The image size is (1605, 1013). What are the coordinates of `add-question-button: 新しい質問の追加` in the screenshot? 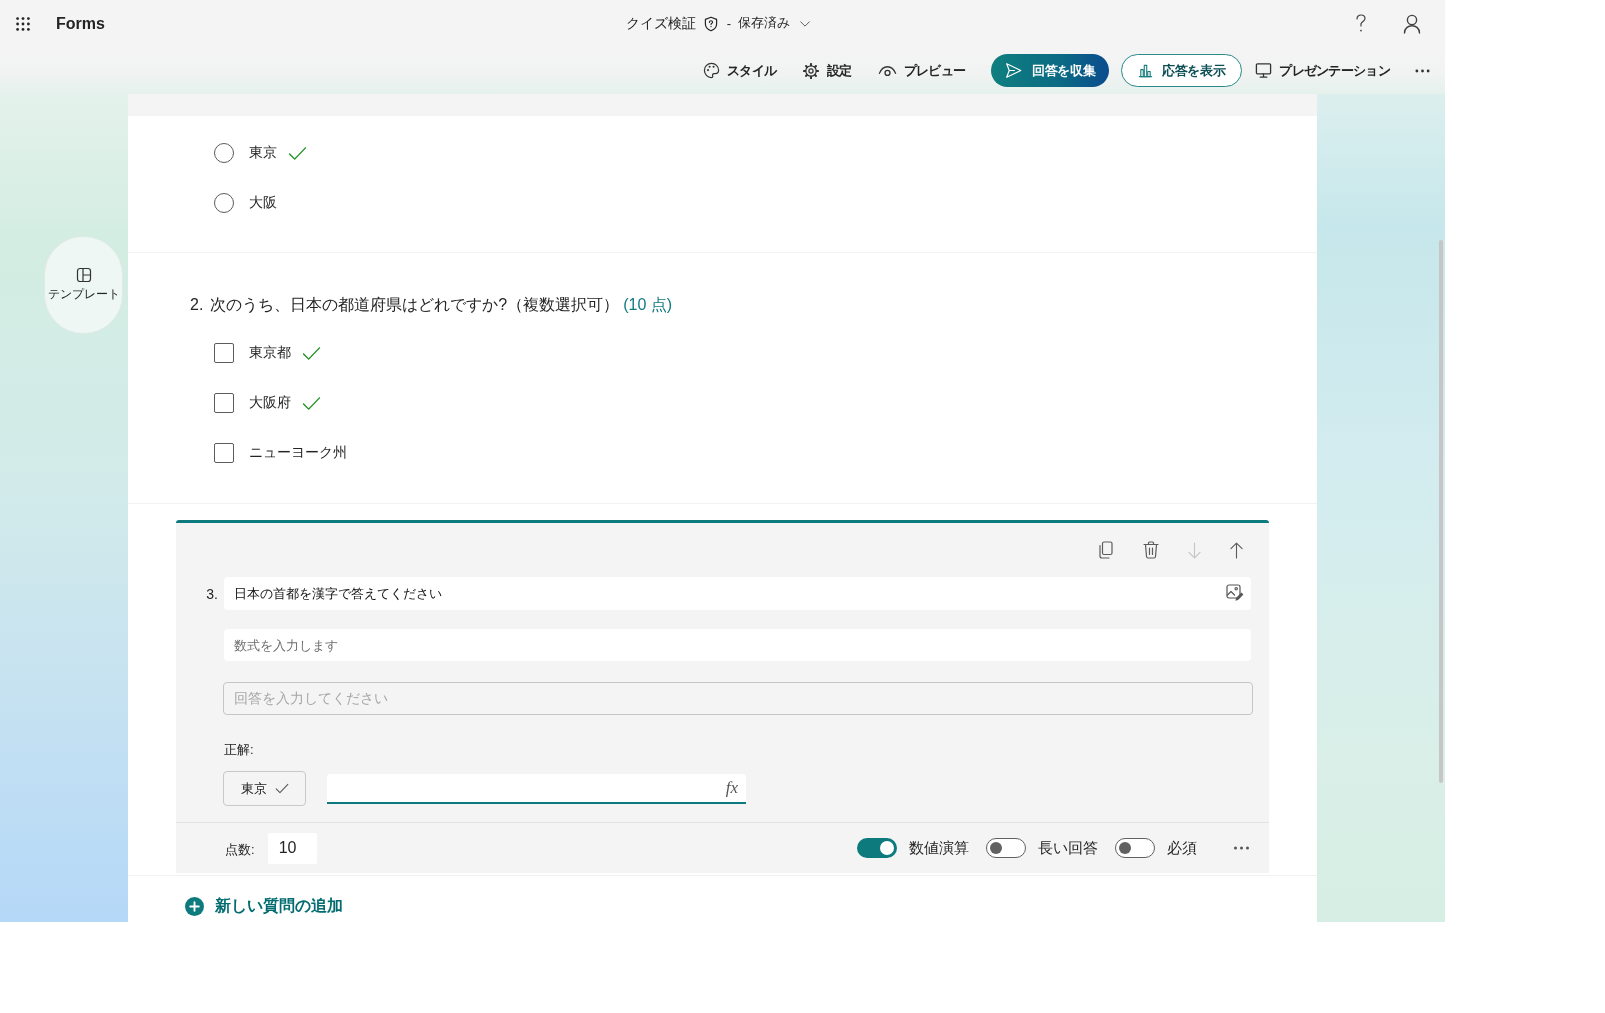 It's located at (264, 906).